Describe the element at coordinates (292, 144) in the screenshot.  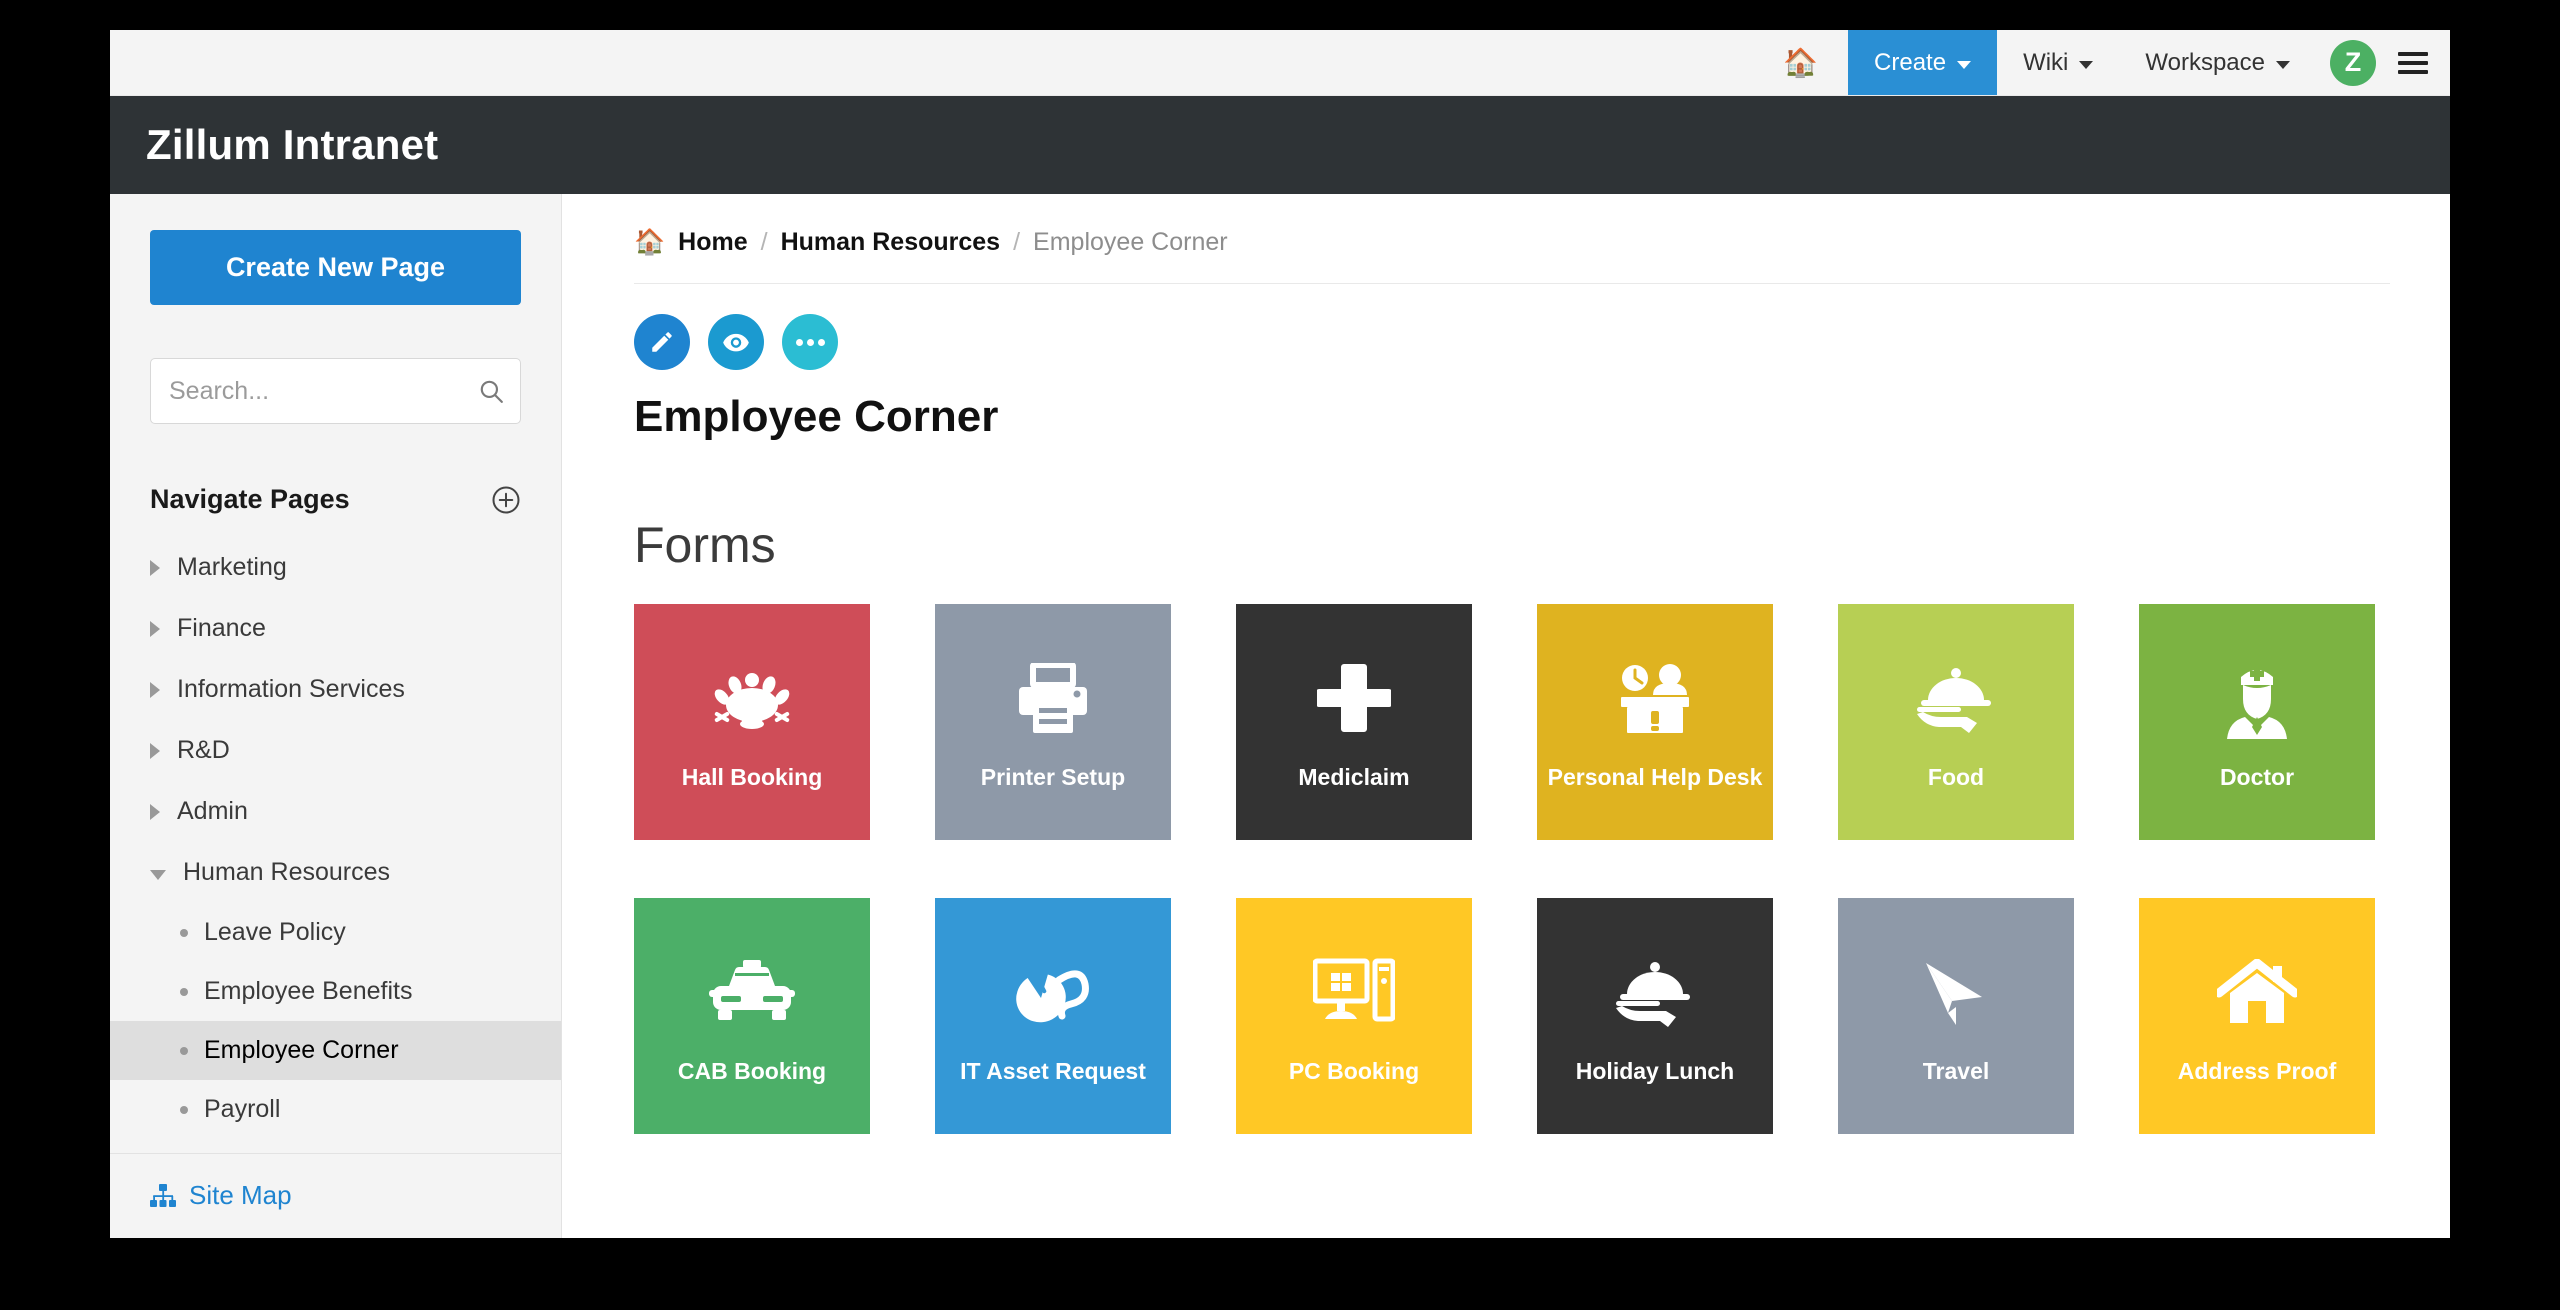
I see `site-title: Zillum Intranet` at that location.